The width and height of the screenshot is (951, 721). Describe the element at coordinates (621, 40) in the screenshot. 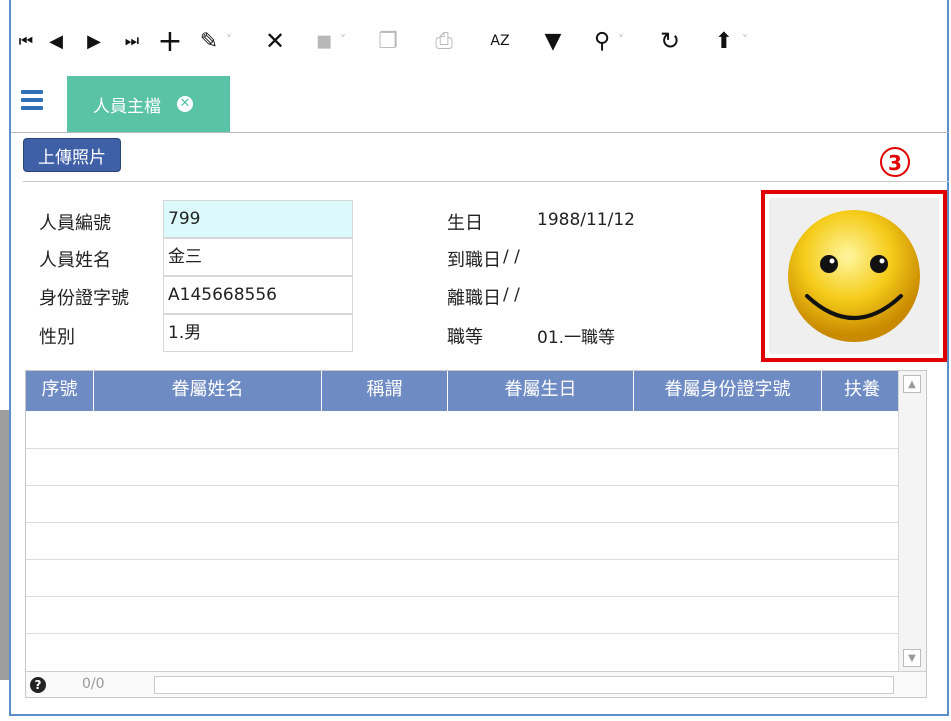

I see `search-caret-icon: ˅` at that location.